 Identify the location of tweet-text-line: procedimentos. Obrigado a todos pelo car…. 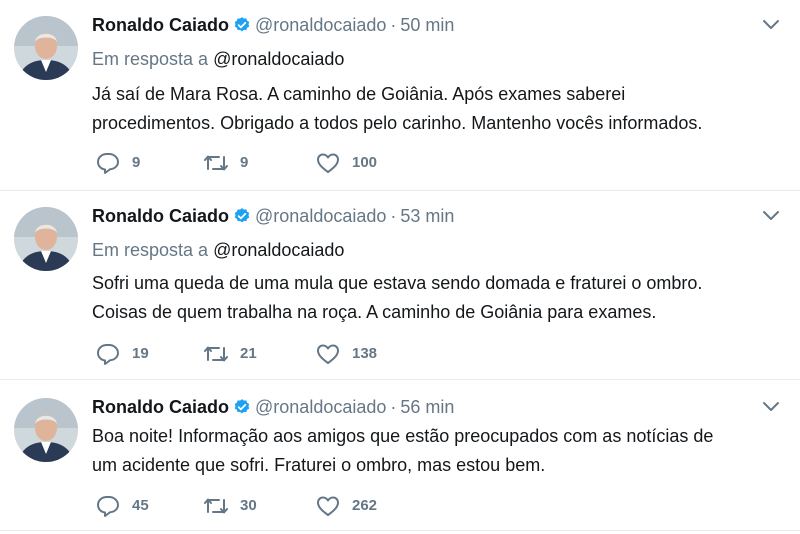
(397, 123).